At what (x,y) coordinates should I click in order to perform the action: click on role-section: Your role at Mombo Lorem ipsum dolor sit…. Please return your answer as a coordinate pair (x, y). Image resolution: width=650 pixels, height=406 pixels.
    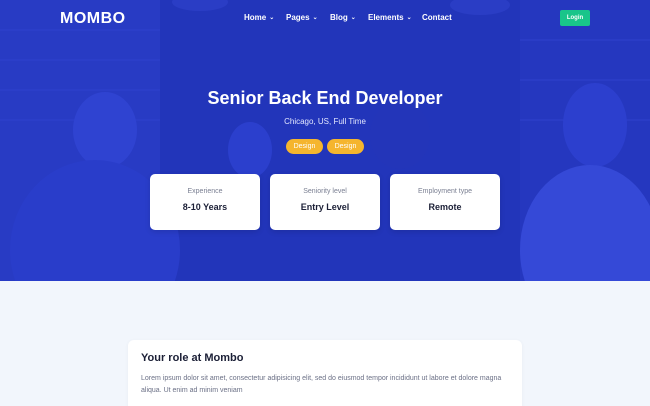
    Looking at the image, I should click on (325, 373).